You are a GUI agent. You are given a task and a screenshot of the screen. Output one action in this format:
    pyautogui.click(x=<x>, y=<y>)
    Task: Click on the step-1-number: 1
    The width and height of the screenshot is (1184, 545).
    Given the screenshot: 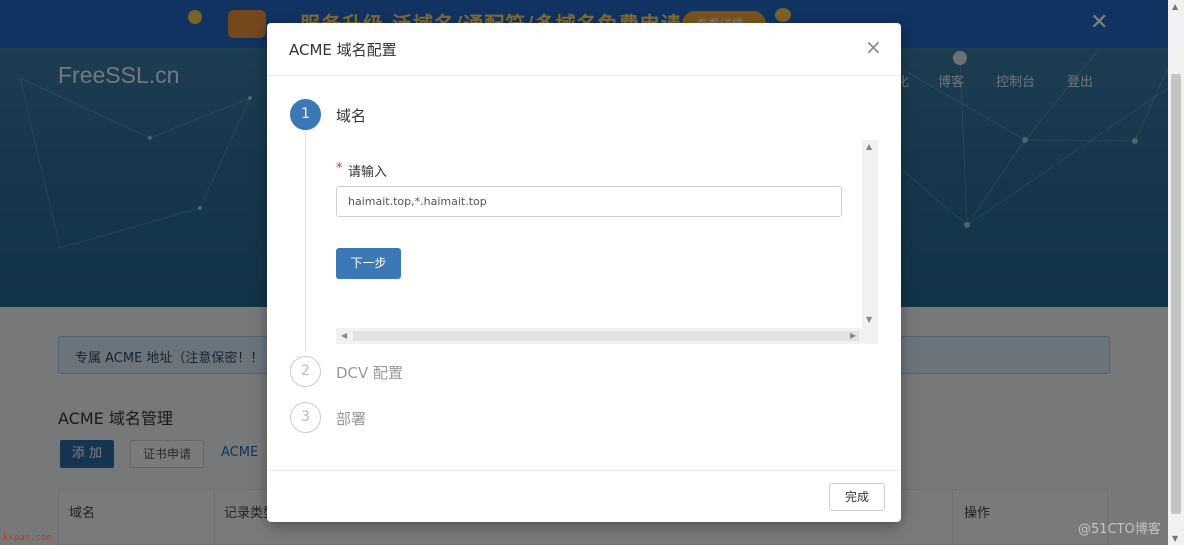 What is the action you would take?
    pyautogui.click(x=305, y=114)
    